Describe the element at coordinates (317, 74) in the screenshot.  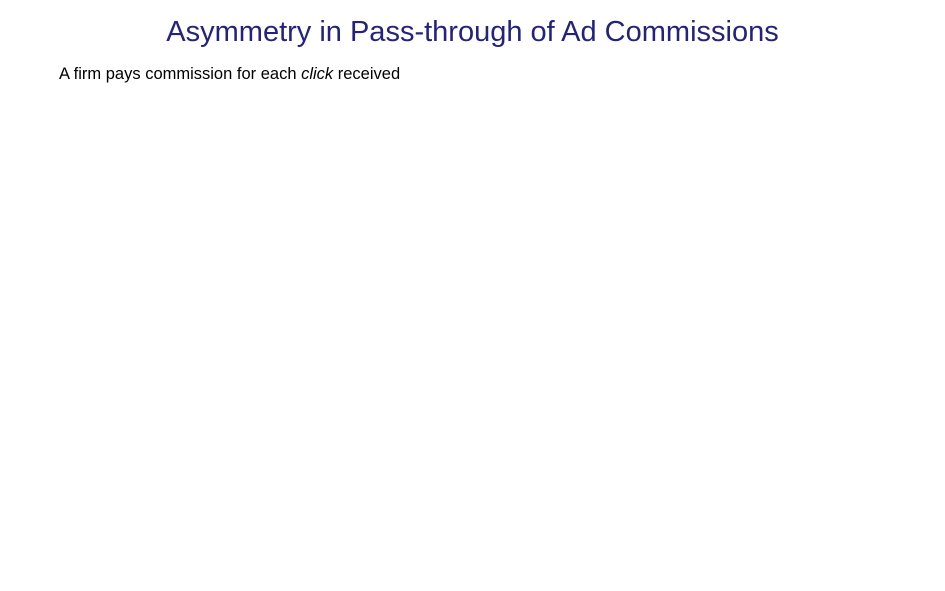
I see `body-text-emphasis: click` at that location.